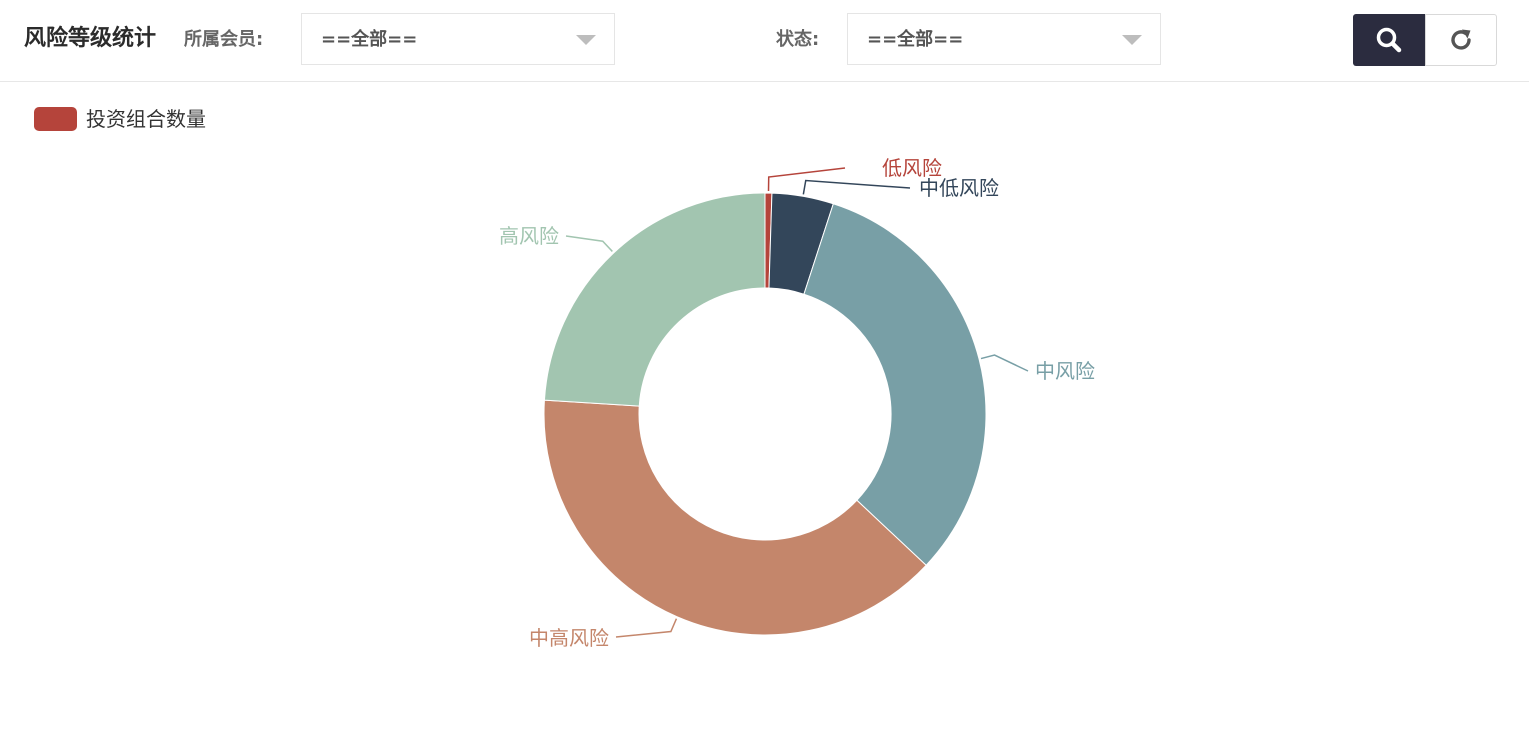 The width and height of the screenshot is (1529, 745). Describe the element at coordinates (1065, 371) in the screenshot. I see `slice-label-2: 中风险` at that location.